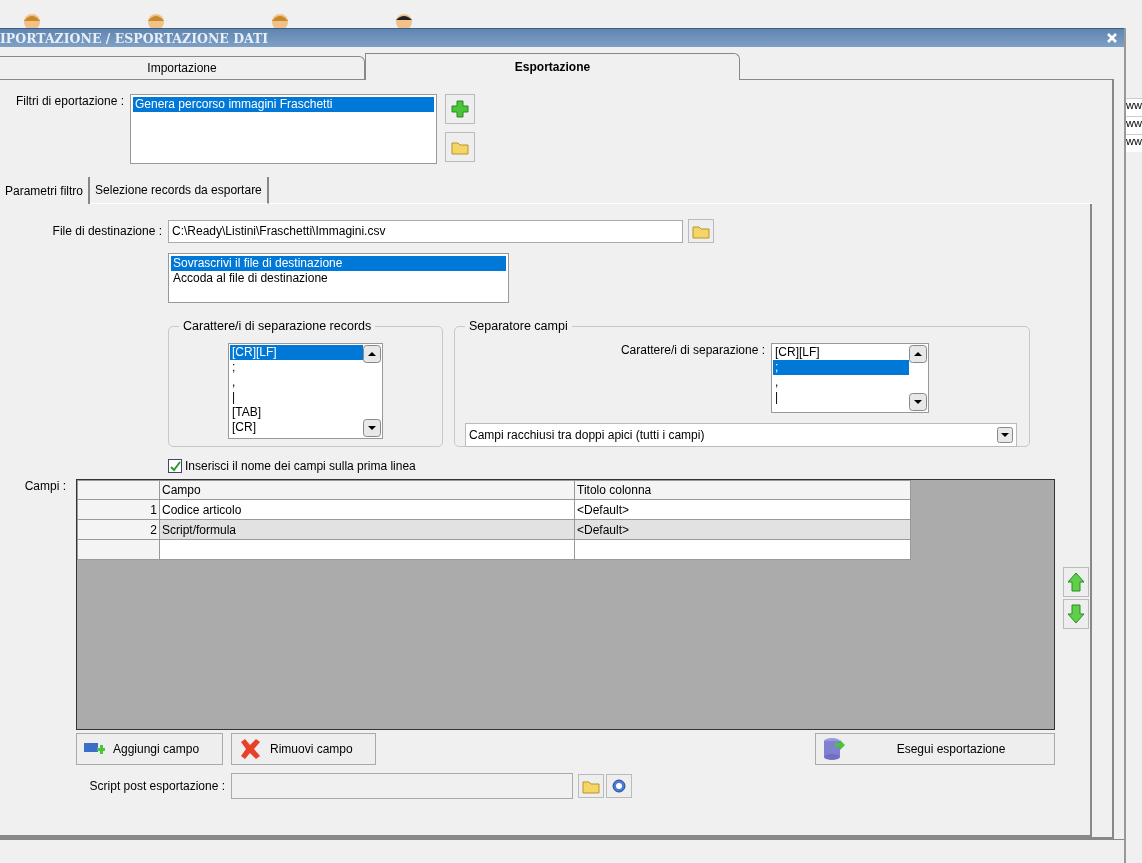  I want to click on destination-field: C:\Ready\Listini\Fraschetti\Immagini.csv, so click(425, 231).